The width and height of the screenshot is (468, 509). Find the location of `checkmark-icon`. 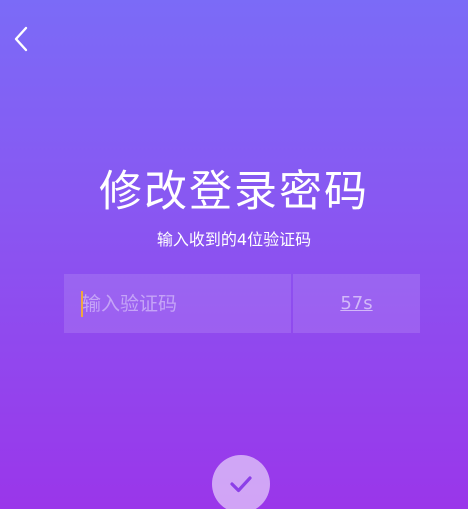

checkmark-icon is located at coordinates (241, 484).